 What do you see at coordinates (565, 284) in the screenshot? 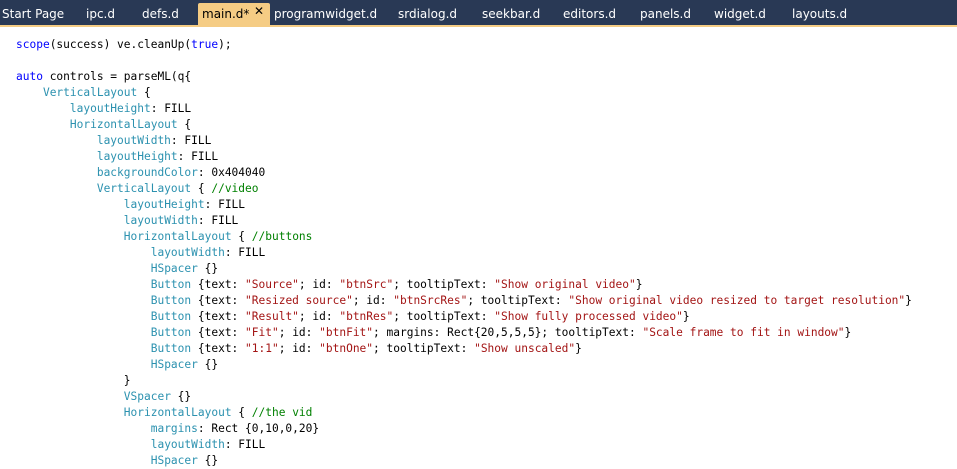
I see `code-token: "Show original video"` at bounding box center [565, 284].